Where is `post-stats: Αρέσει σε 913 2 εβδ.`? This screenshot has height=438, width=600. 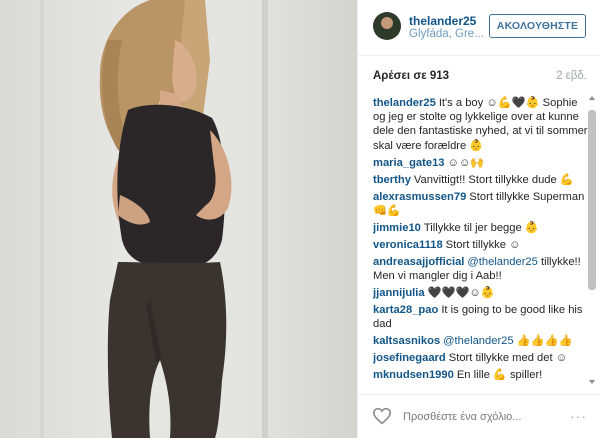
post-stats: Αρέσει σε 913 2 εβδ. is located at coordinates (479, 74).